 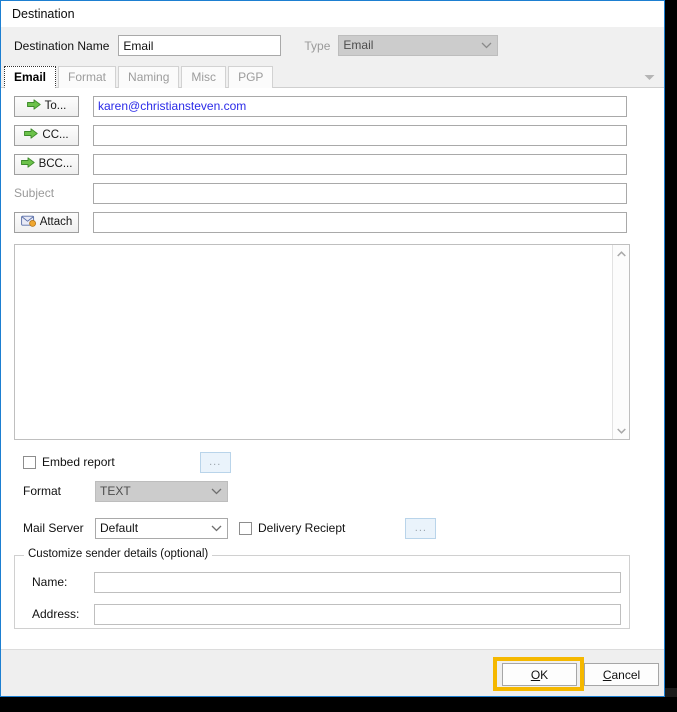 I want to click on message-body-scrollbar, so click(x=620, y=342).